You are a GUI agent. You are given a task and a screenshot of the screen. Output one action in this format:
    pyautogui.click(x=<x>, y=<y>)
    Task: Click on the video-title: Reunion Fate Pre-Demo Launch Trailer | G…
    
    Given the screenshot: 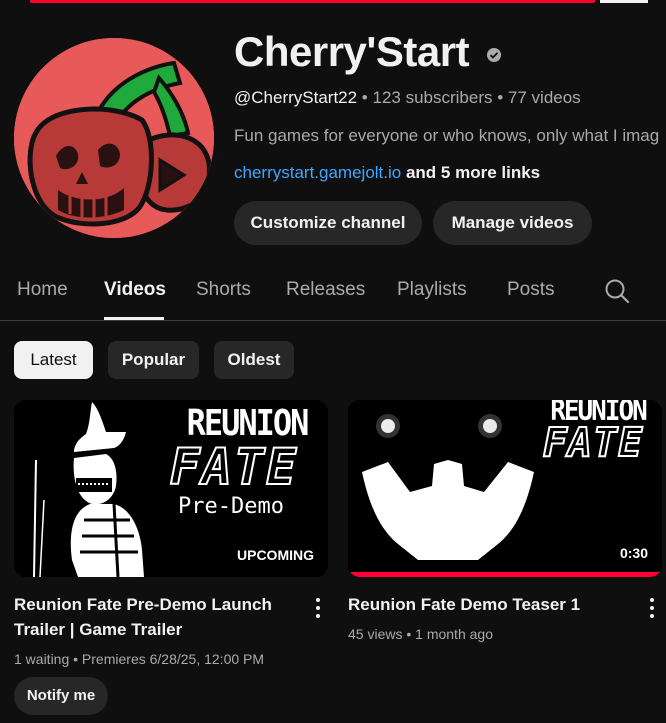 What is the action you would take?
    pyautogui.click(x=149, y=617)
    